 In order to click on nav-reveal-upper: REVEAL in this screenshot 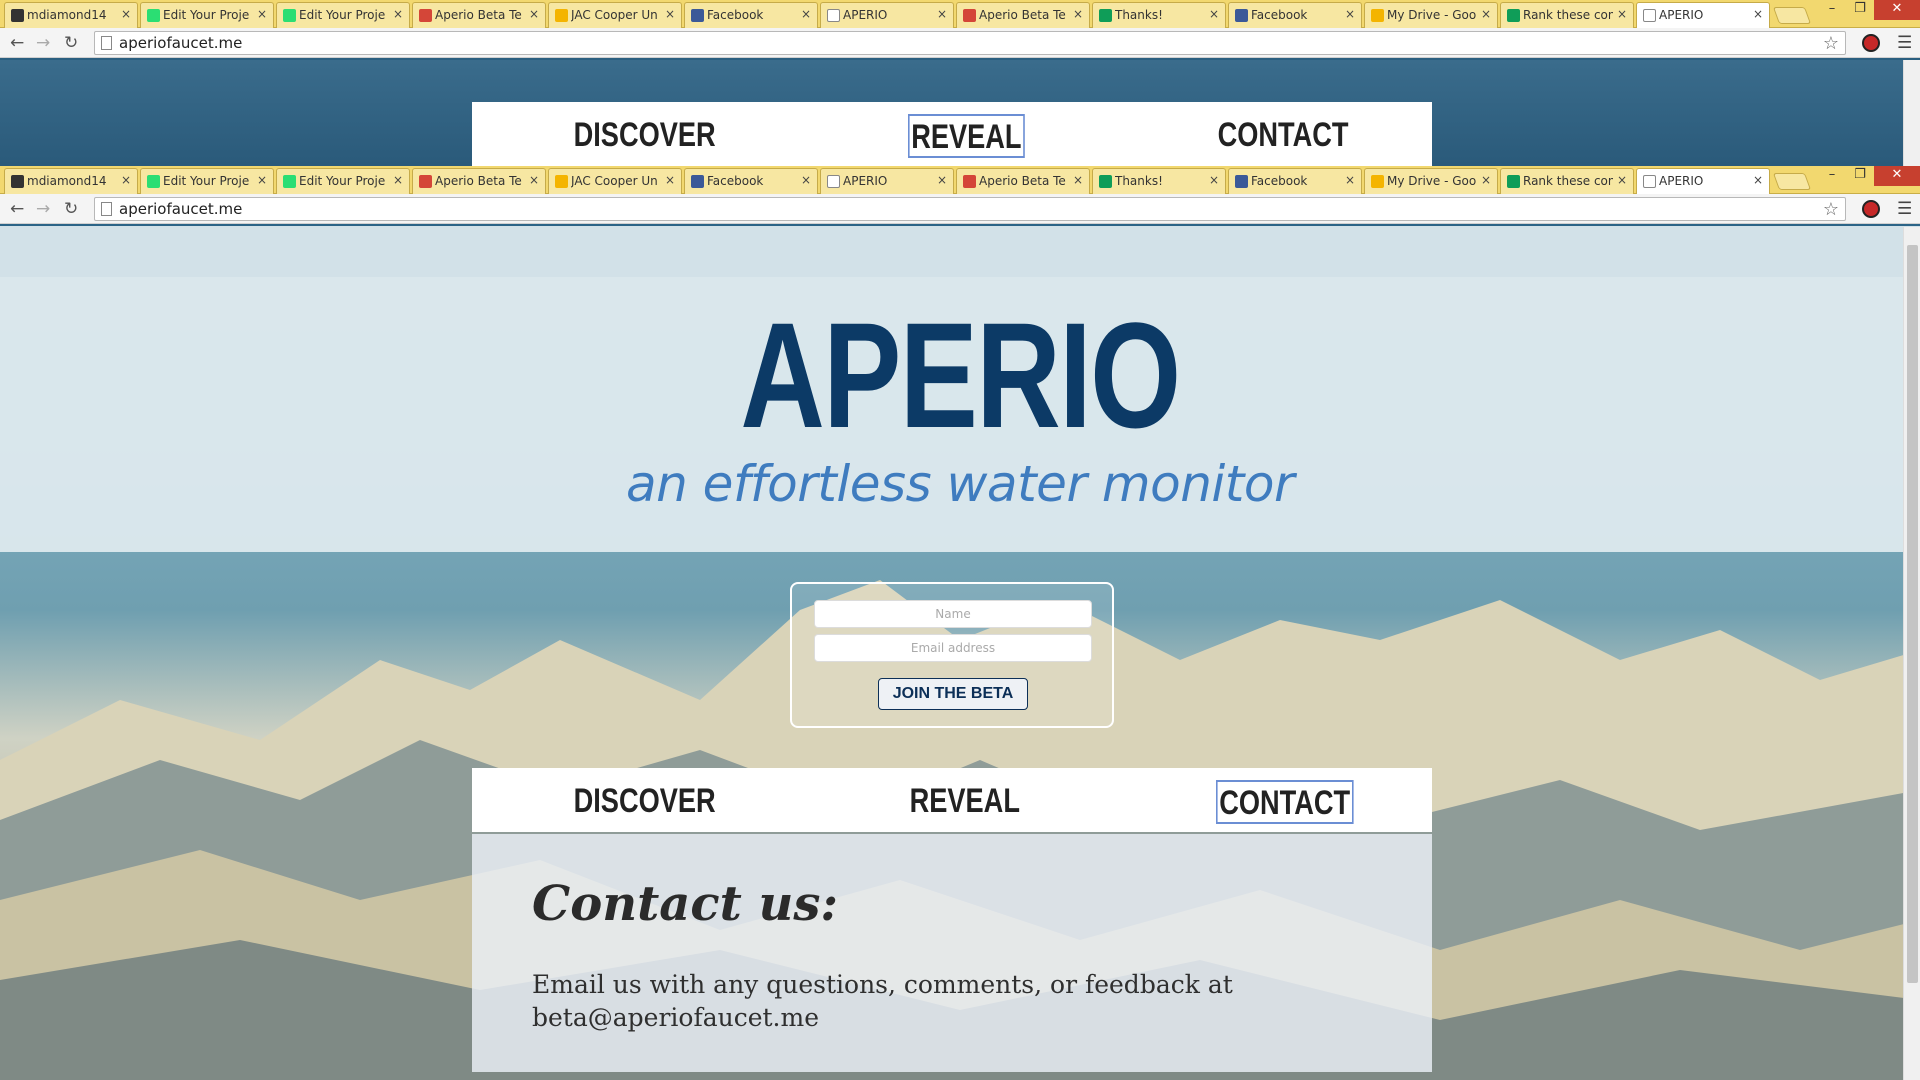, I will do `click(966, 136)`.